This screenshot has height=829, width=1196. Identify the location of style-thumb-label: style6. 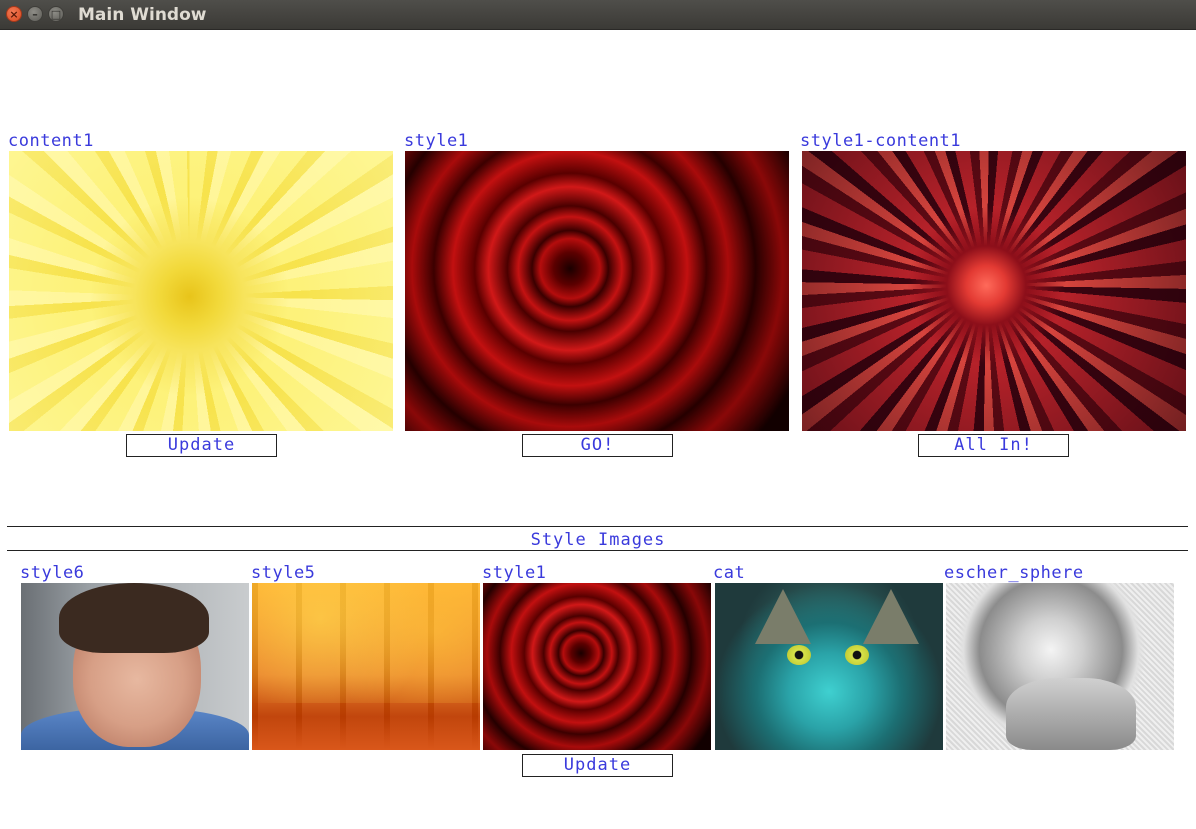
(52, 573).